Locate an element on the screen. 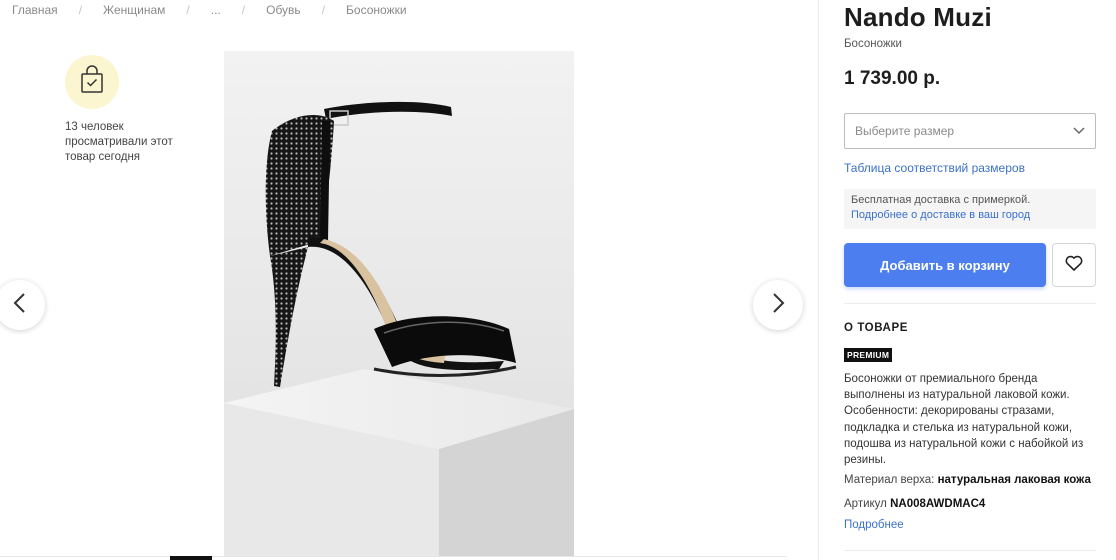 Image resolution: width=1116 pixels, height=560 pixels. breadcrumb-shoes: Обувь is located at coordinates (283, 10).